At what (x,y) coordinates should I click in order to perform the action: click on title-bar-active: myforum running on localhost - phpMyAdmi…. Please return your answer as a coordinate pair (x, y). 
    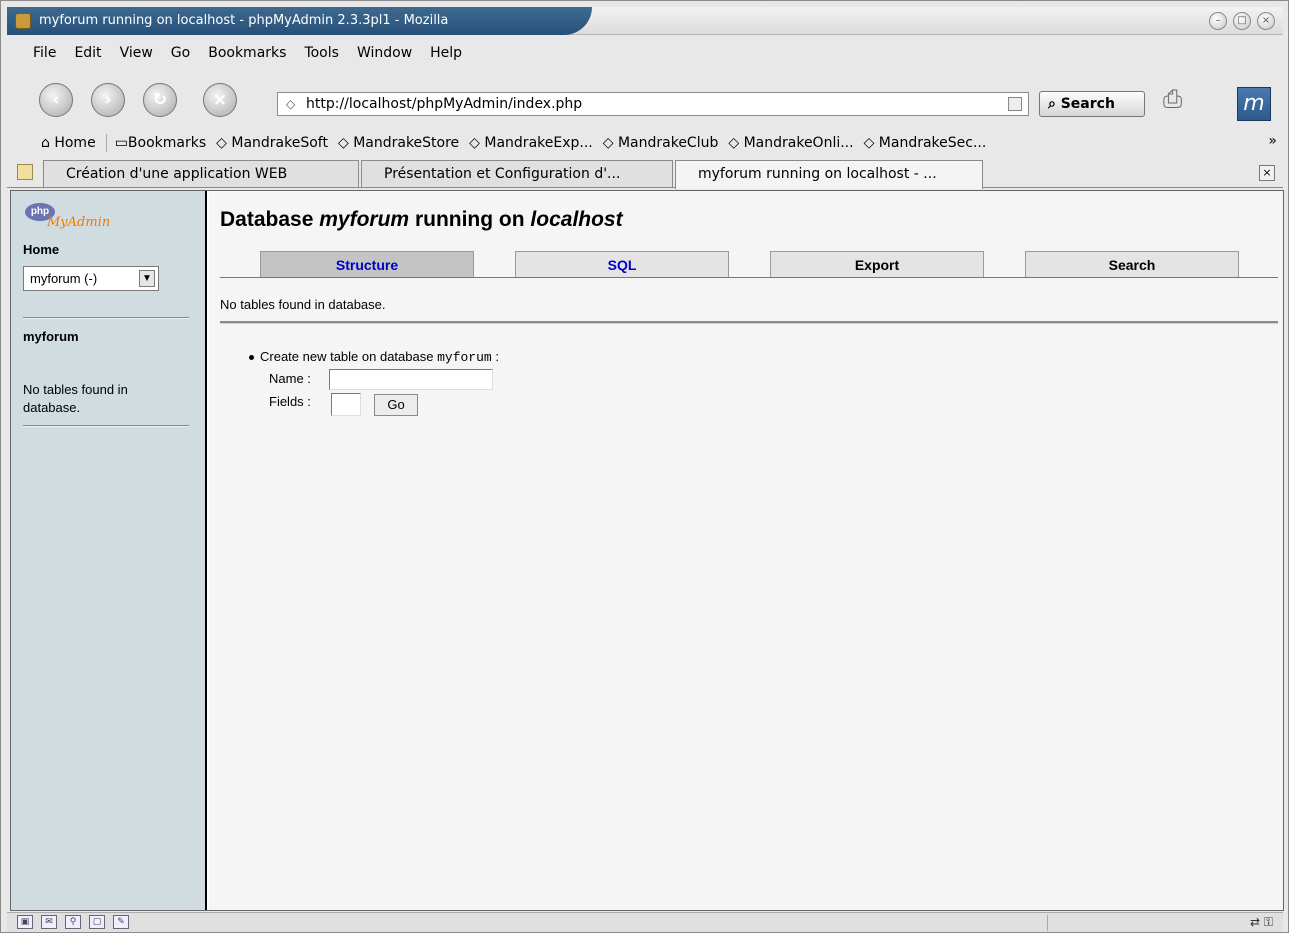
    Looking at the image, I should click on (299, 21).